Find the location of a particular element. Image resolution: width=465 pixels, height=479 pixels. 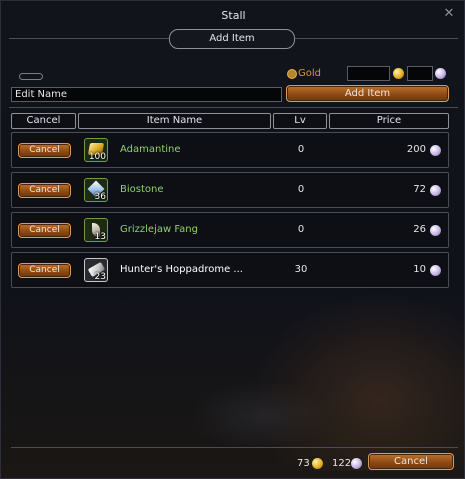

gold-amount-field is located at coordinates (368, 73).